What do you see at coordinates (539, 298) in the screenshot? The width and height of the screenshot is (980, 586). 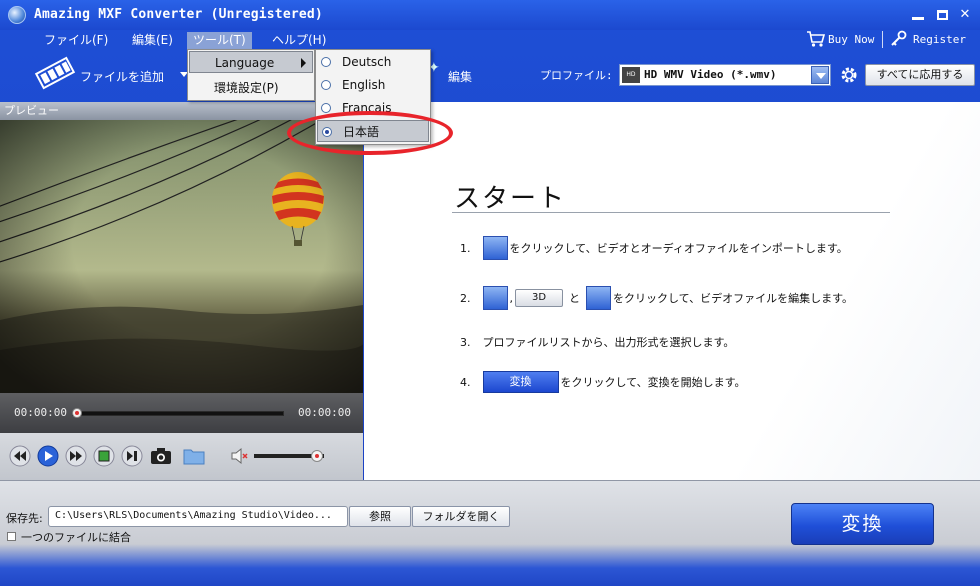 I see `3d-mini-button: 3D` at bounding box center [539, 298].